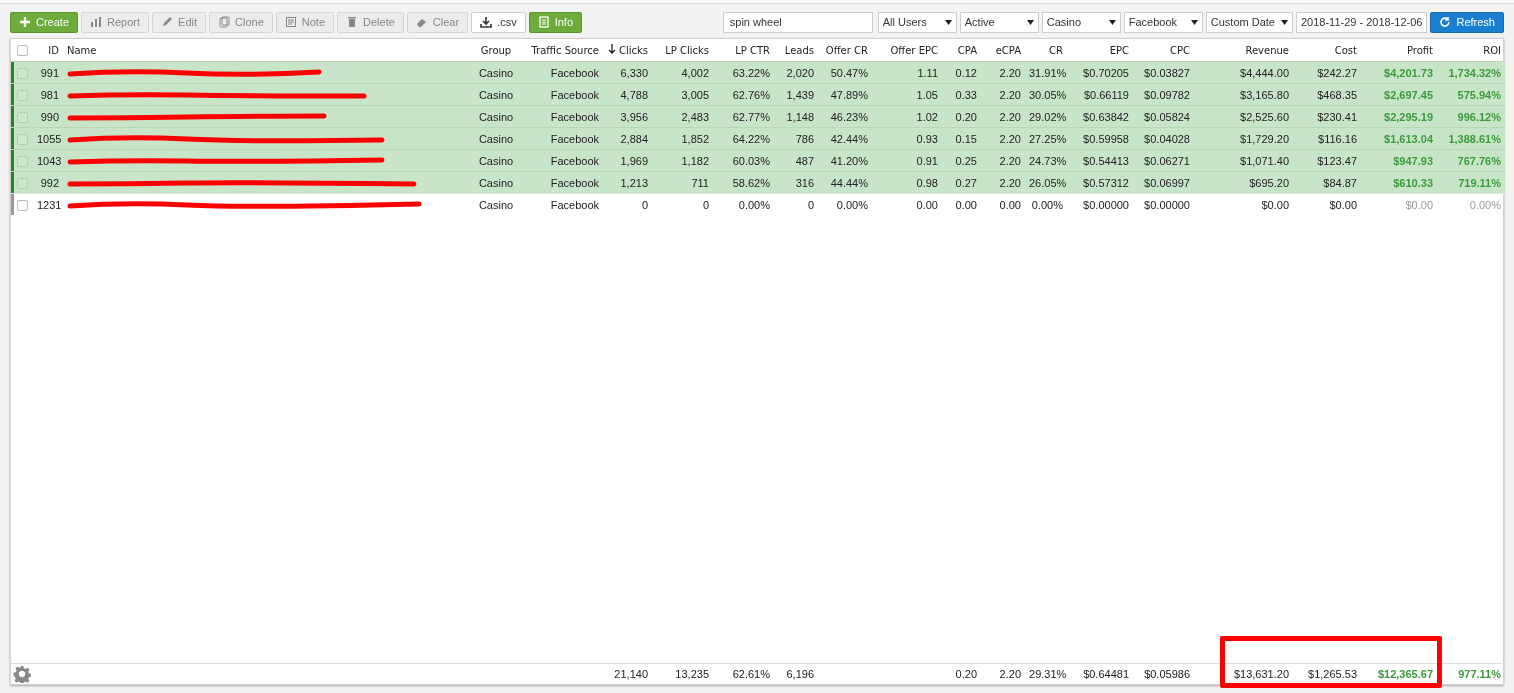  I want to click on table-cell: 2,483, so click(695, 116).